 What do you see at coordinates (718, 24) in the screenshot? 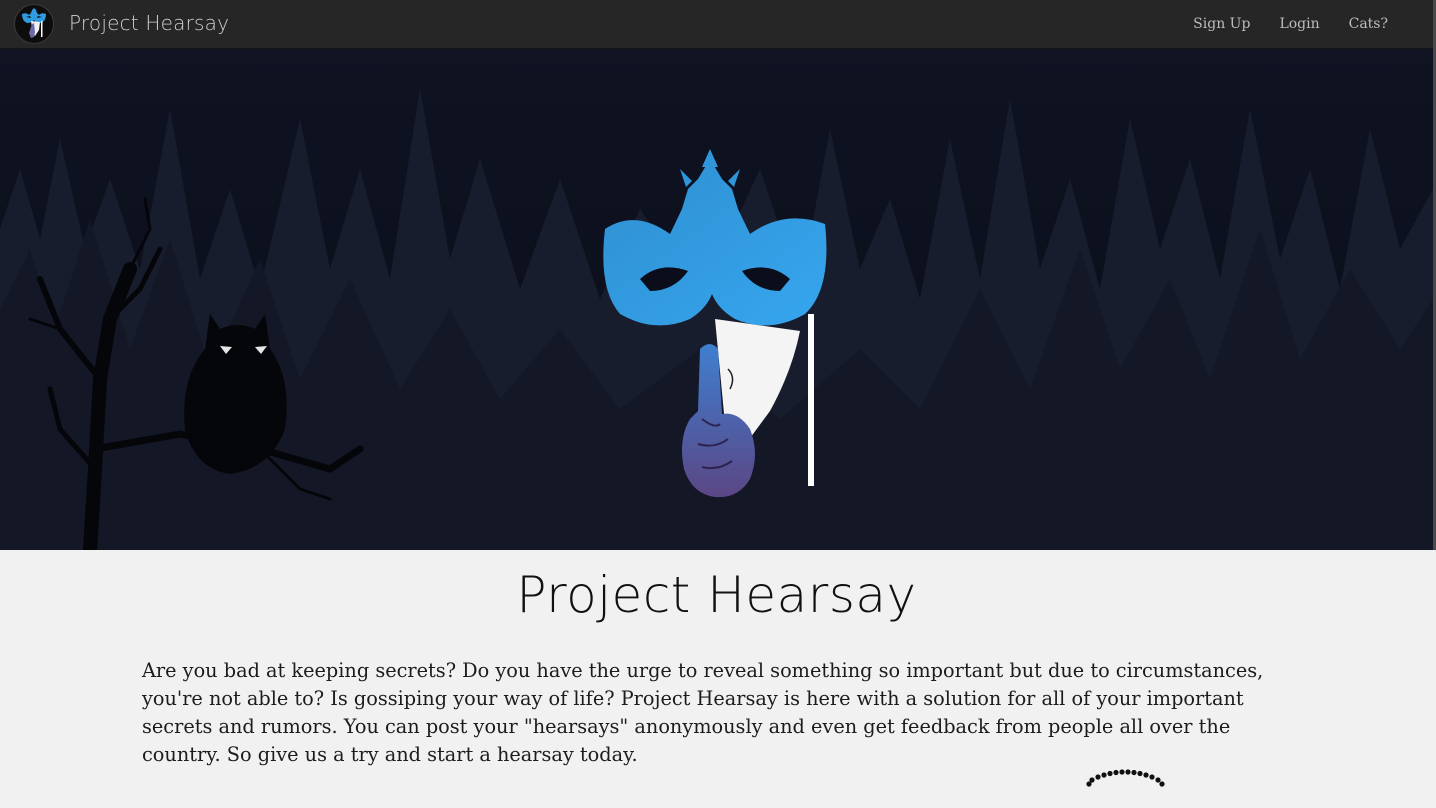
I see `navbar: Project Hearsay Sign Up Login Cats?` at bounding box center [718, 24].